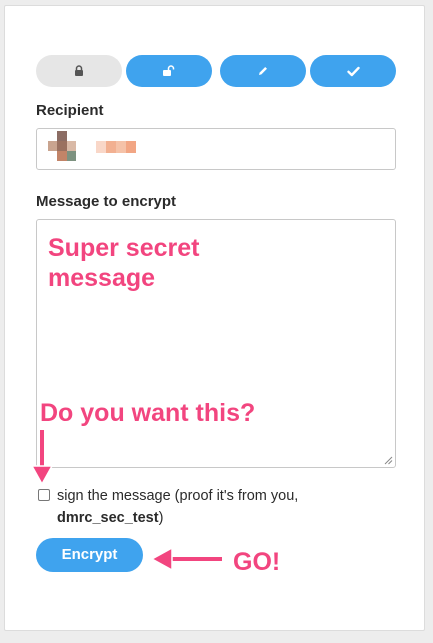  What do you see at coordinates (70, 110) in the screenshot?
I see `recipient-label: Recipient` at bounding box center [70, 110].